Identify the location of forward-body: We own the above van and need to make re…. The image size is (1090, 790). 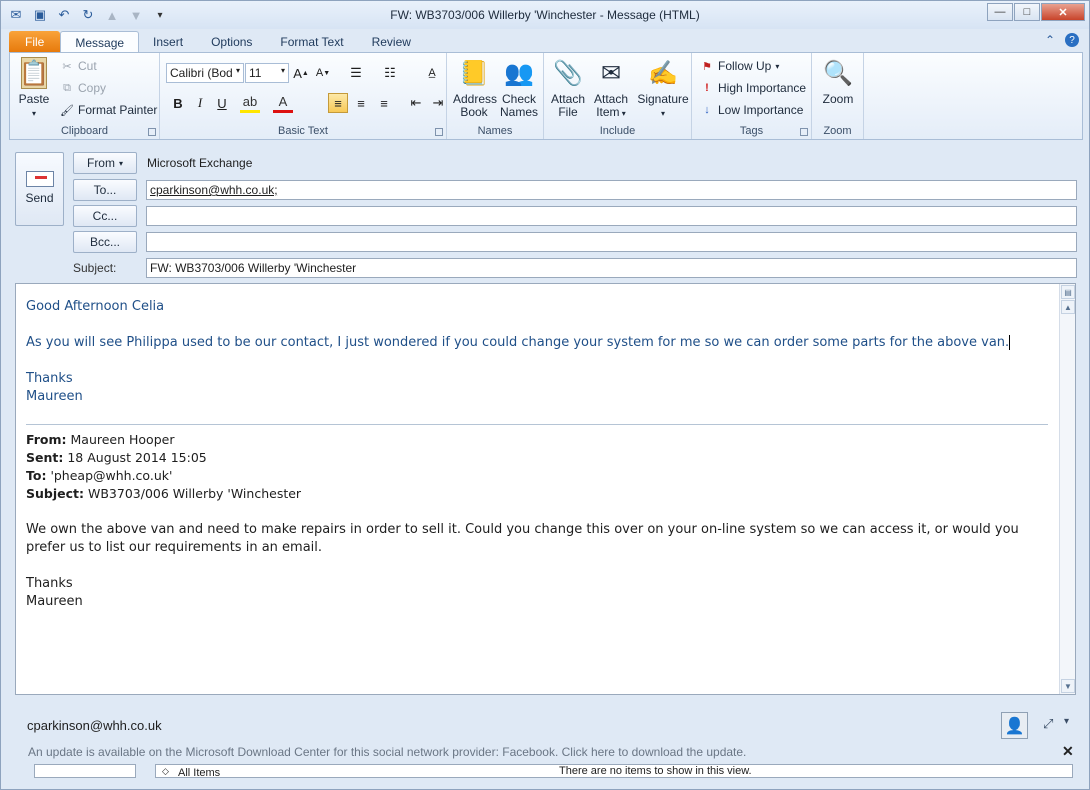
(522, 538).